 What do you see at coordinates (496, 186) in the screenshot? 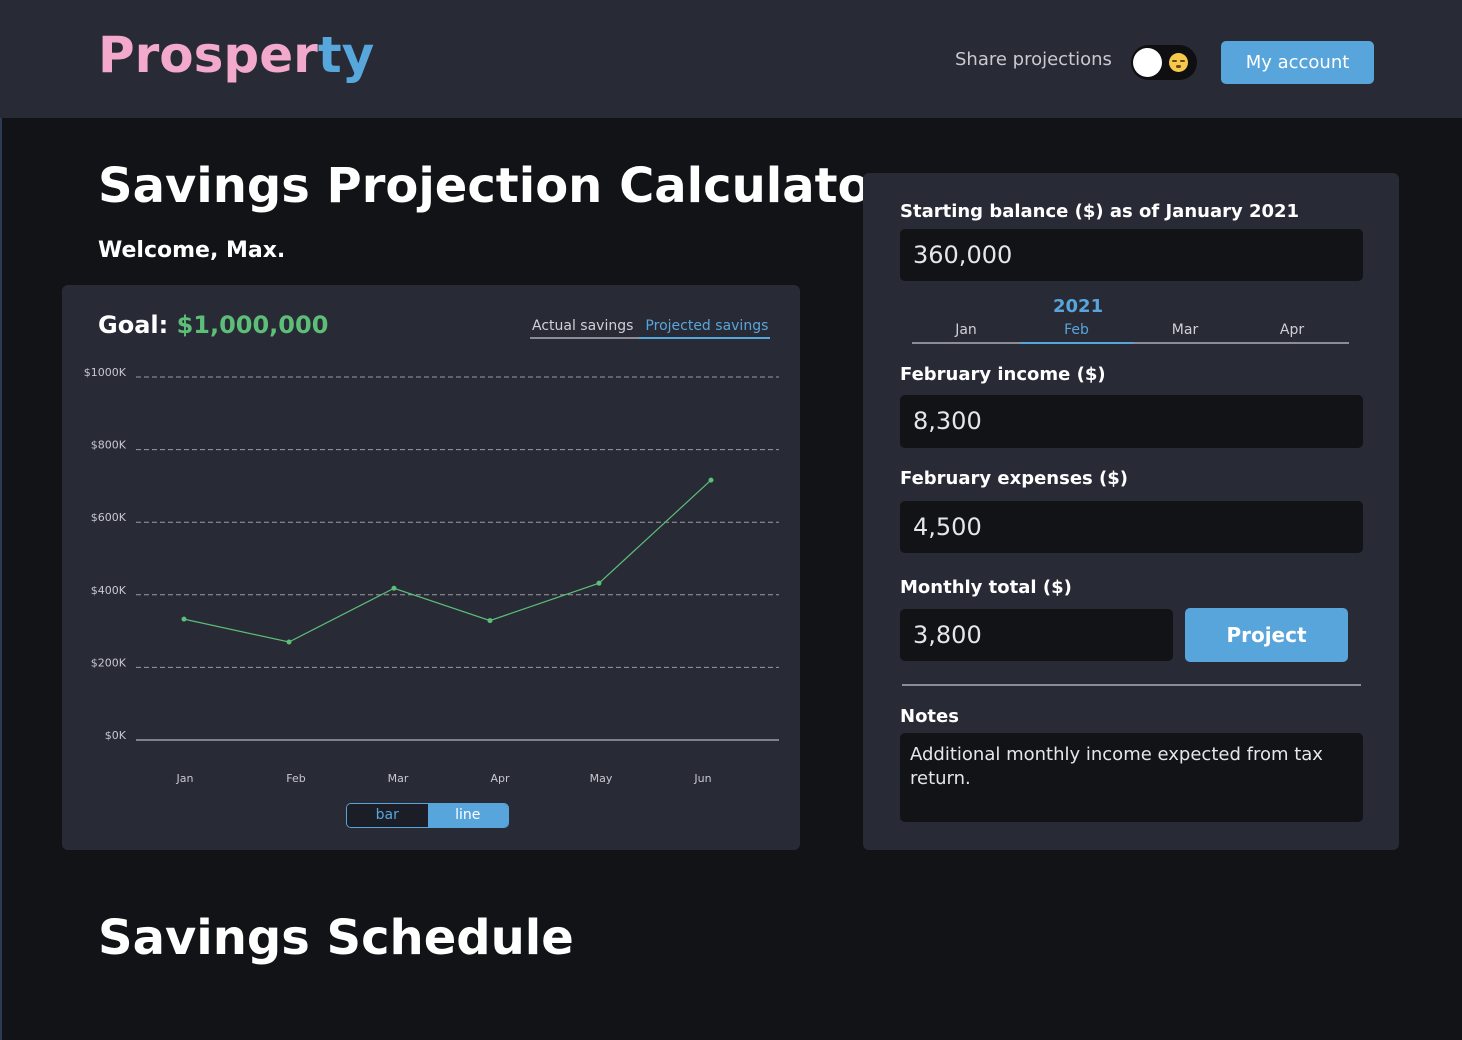
I see `page-title: Savings Projection Calculator` at bounding box center [496, 186].